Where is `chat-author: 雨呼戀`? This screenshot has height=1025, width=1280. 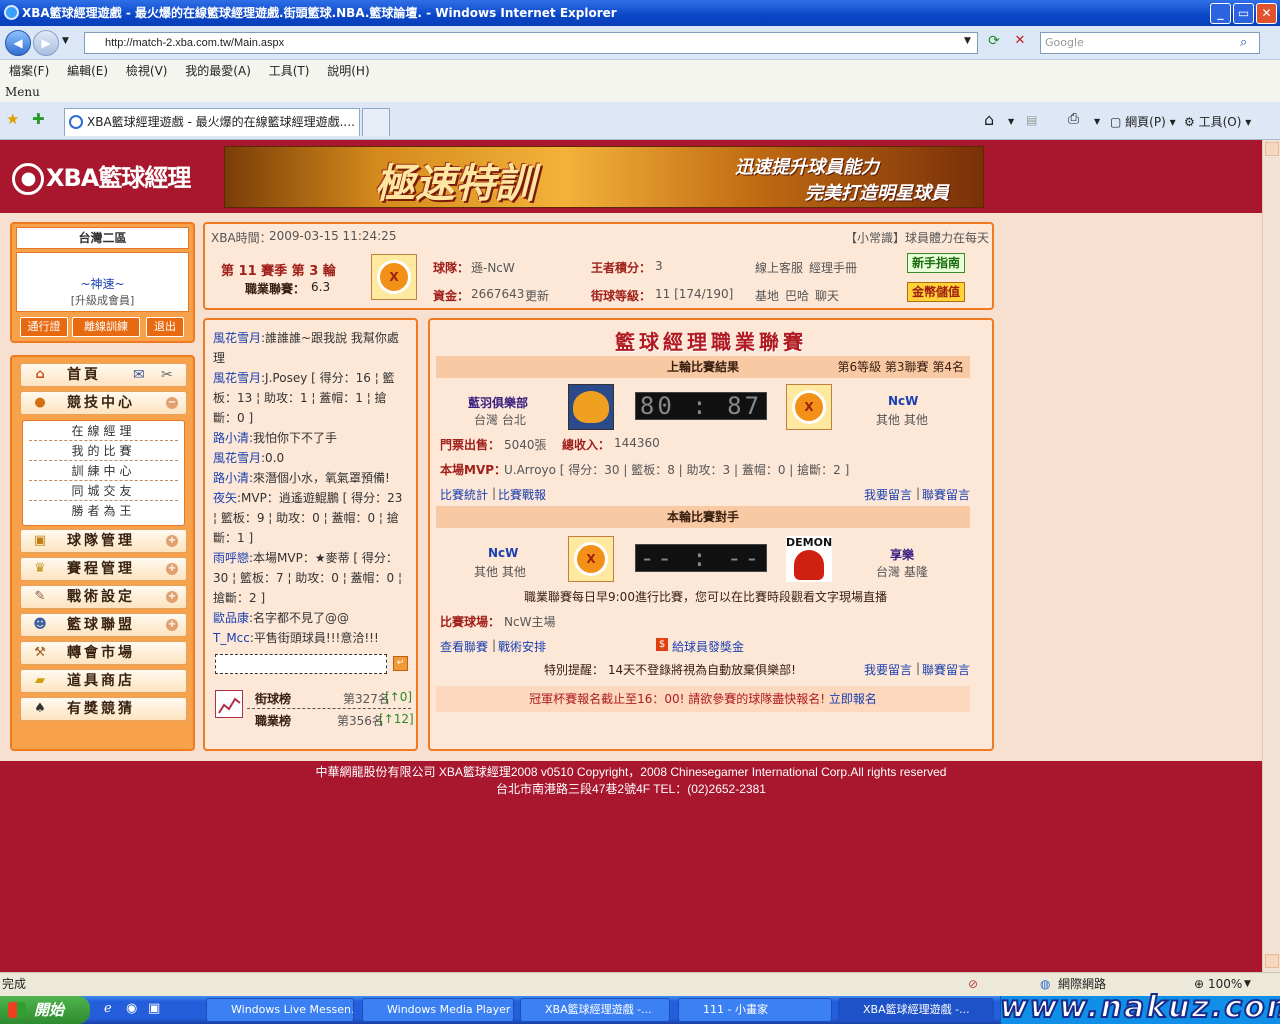
chat-author: 雨呼戀 is located at coordinates (231, 558).